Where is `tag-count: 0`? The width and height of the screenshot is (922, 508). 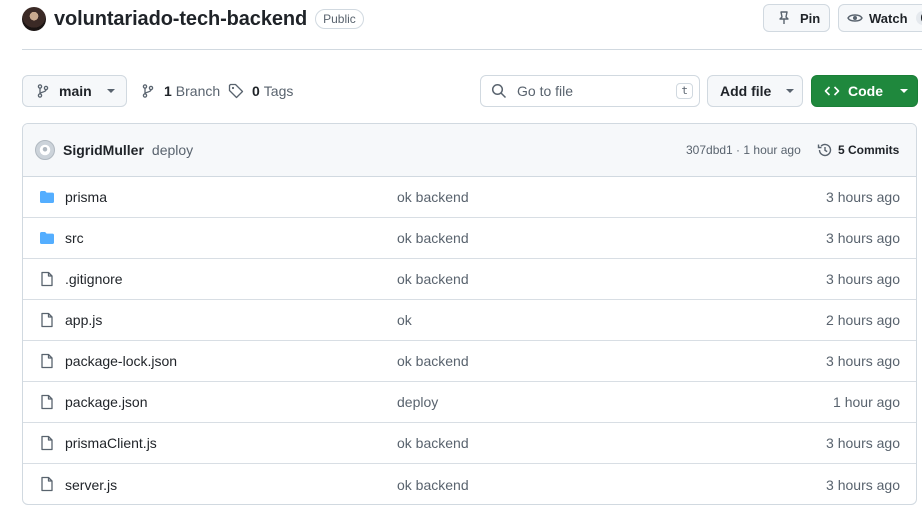
tag-count: 0 is located at coordinates (256, 91).